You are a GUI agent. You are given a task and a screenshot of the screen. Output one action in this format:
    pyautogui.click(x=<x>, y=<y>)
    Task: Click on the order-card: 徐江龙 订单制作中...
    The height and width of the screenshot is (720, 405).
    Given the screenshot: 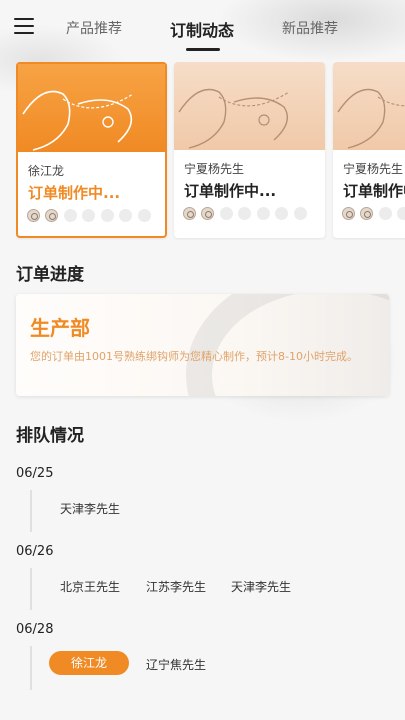 What is the action you would take?
    pyautogui.click(x=91, y=150)
    